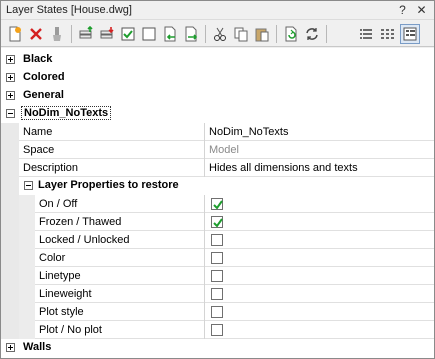 The height and width of the screenshot is (359, 435). I want to click on restore-item-name: Color, so click(120, 258).